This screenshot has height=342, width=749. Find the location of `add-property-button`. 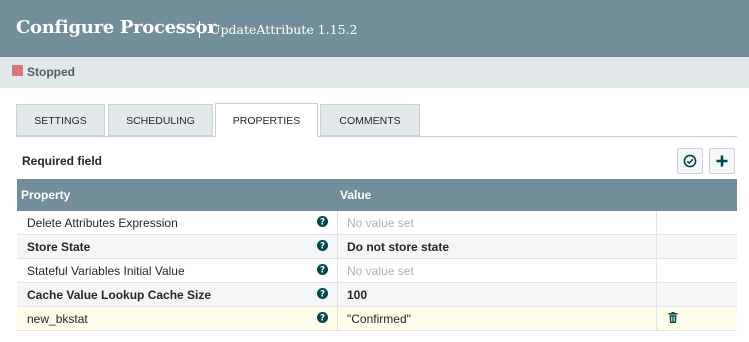

add-property-button is located at coordinates (722, 161).